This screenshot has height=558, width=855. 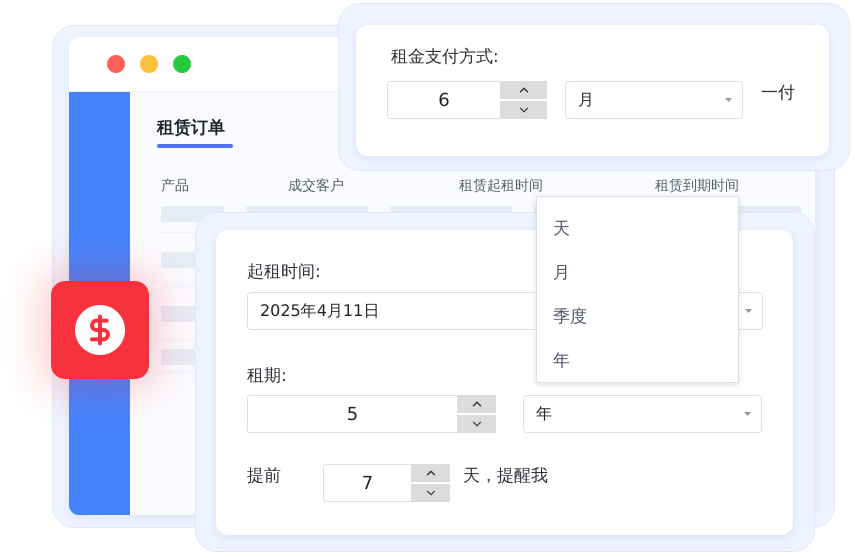 I want to click on column-header: 租赁到期时间, so click(x=697, y=186).